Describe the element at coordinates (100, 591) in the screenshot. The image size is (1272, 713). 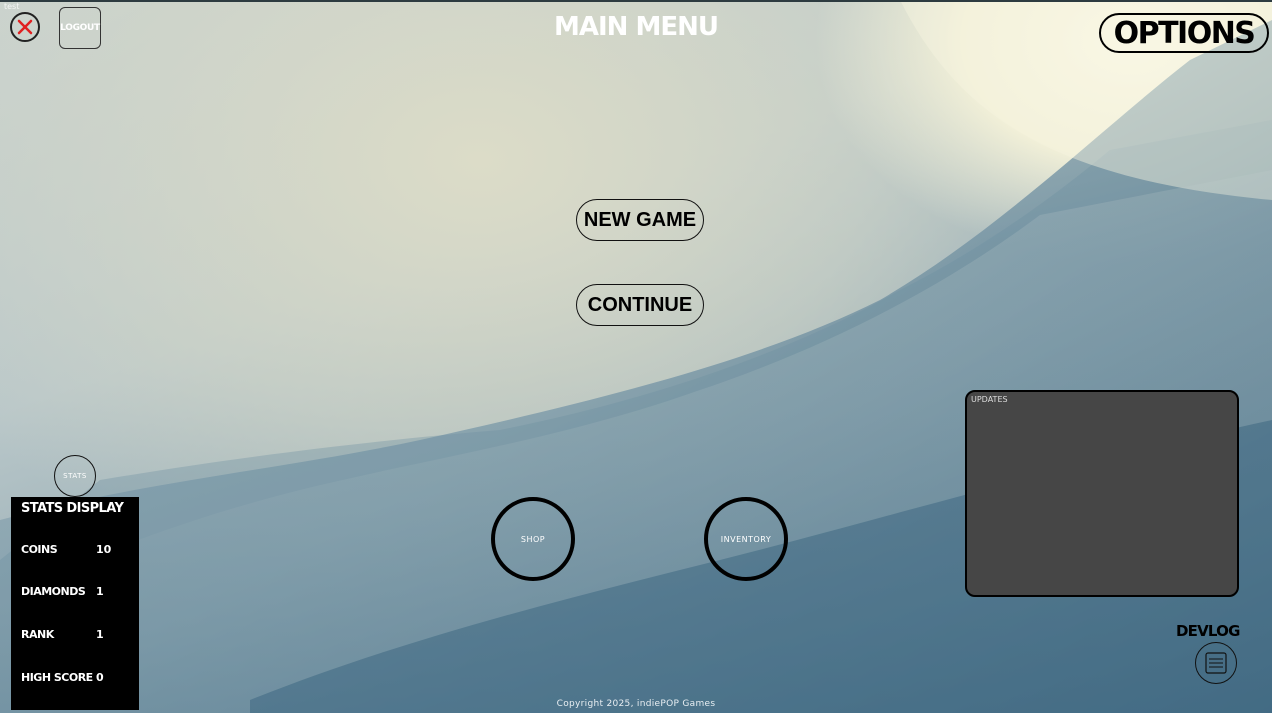
I see `stat-diamonds-value: 1` at that location.